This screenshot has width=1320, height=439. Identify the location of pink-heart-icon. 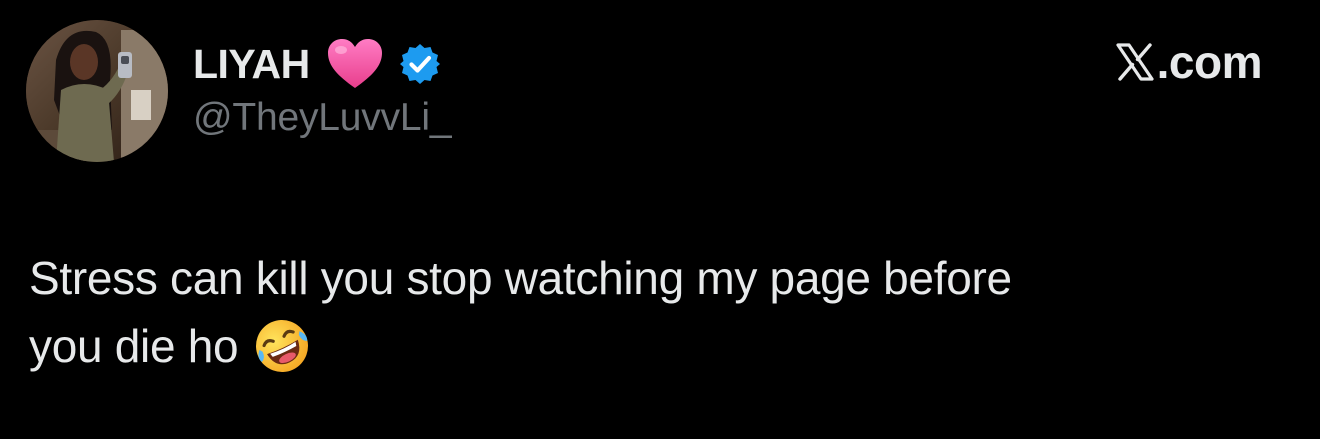
(355, 64).